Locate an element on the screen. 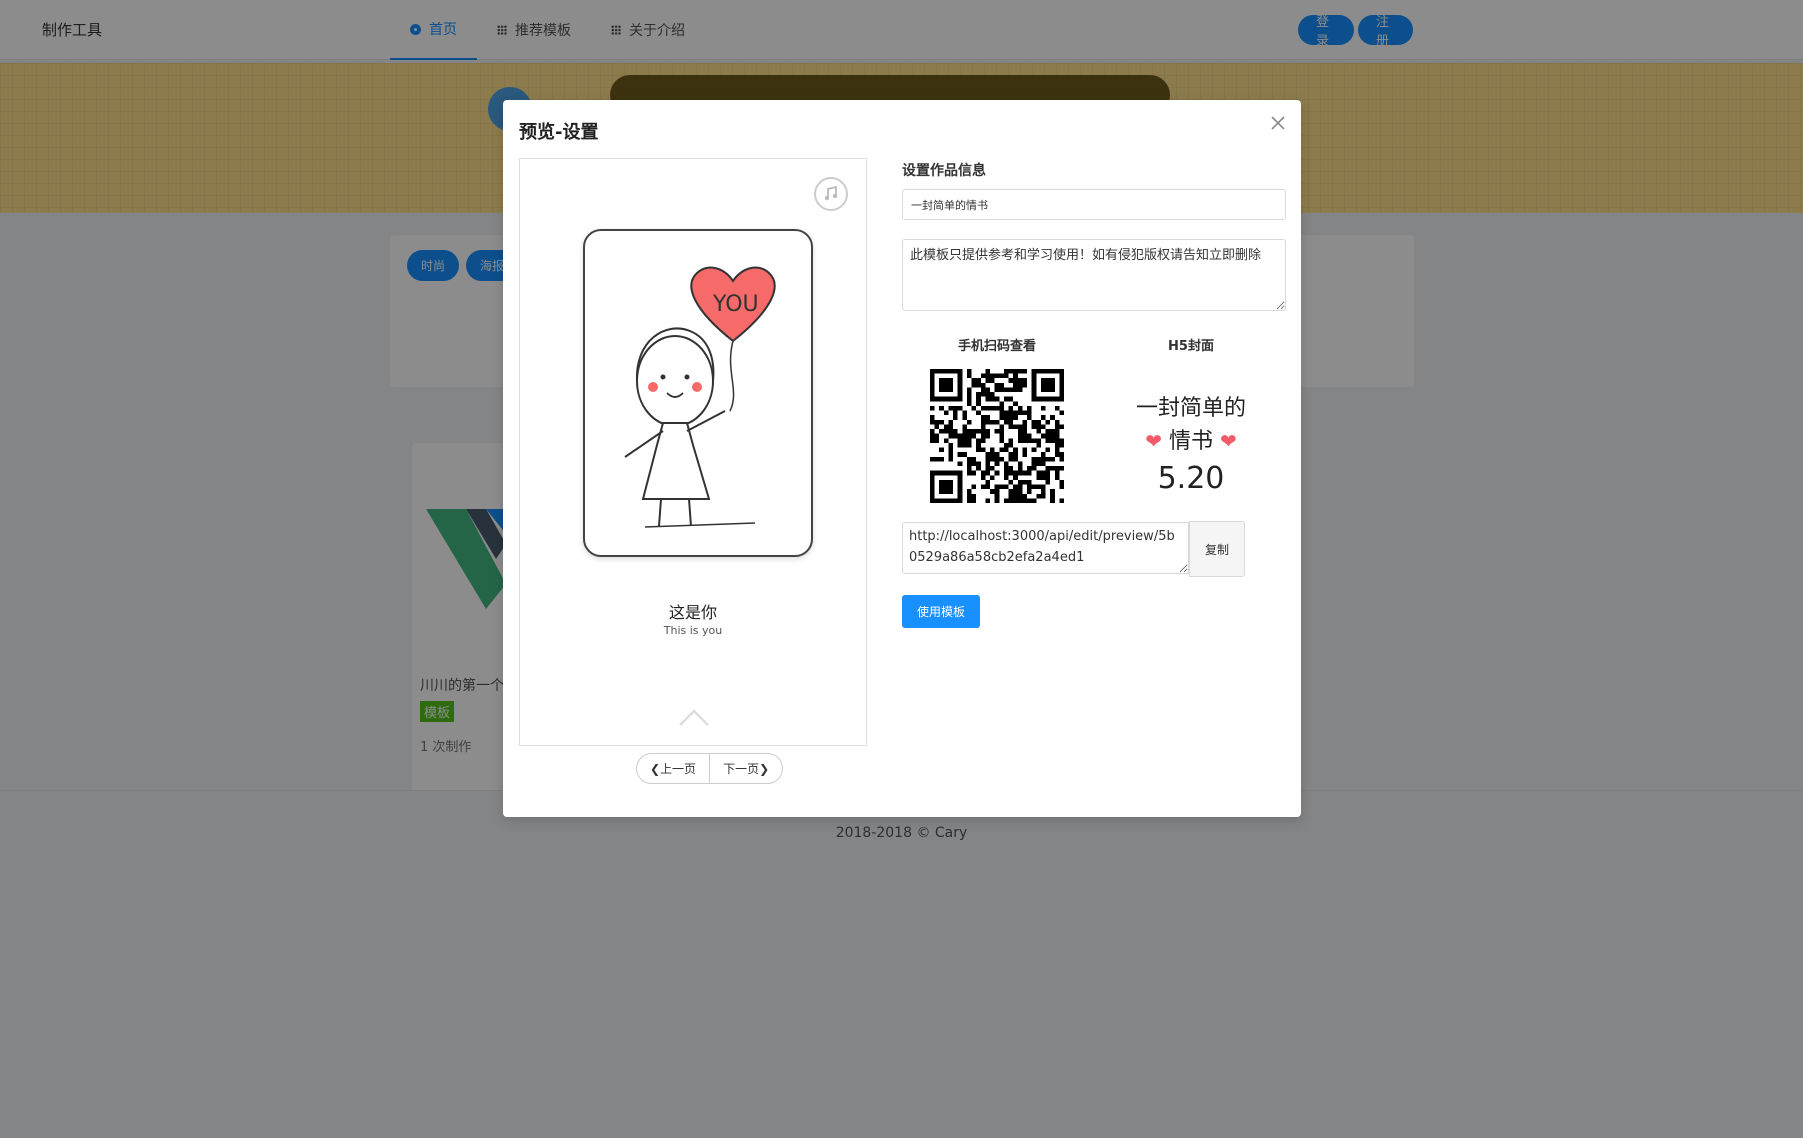  qr-code-icon is located at coordinates (997, 436).